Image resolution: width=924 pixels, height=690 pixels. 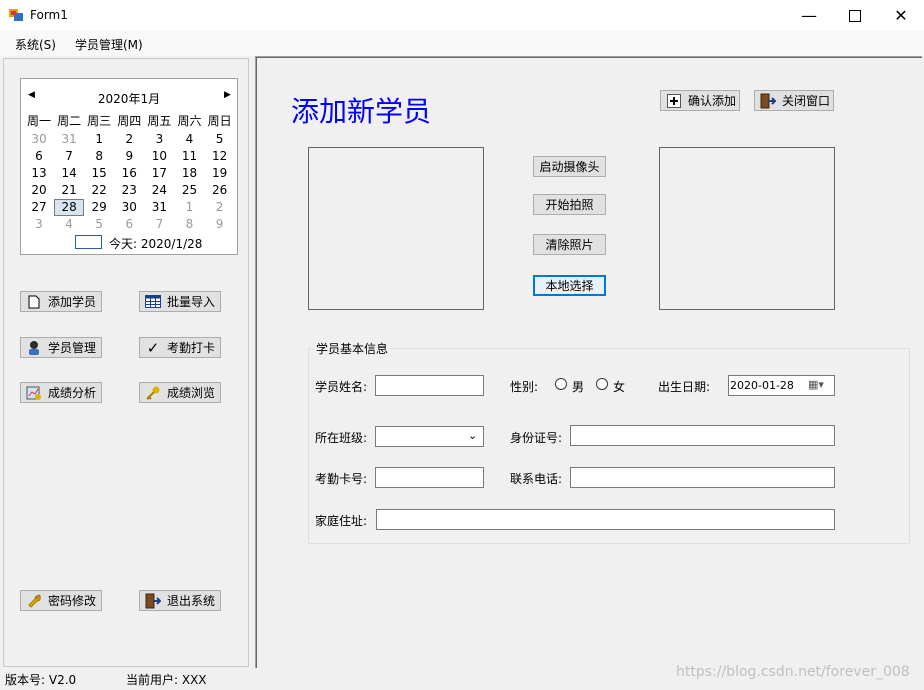 What do you see at coordinates (781, 385) in the screenshot?
I see `birth-date-picker: 2020-01-28 ▦▾` at bounding box center [781, 385].